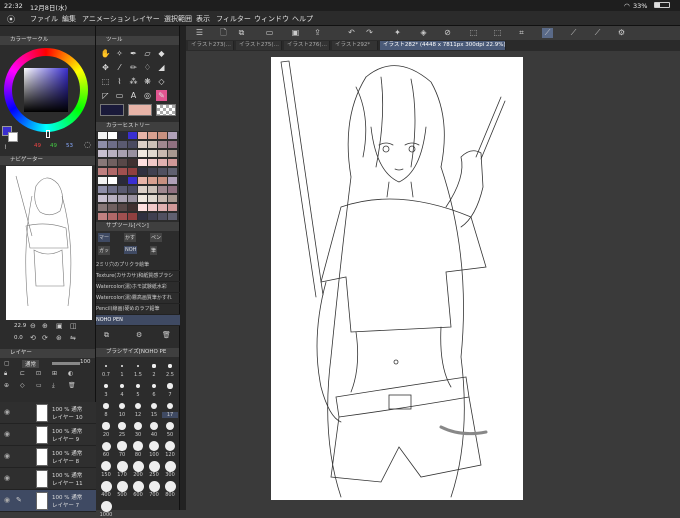  Describe the element at coordinates (161, 81) in the screenshot. I see `figure-tool-icon: ◇` at that location.